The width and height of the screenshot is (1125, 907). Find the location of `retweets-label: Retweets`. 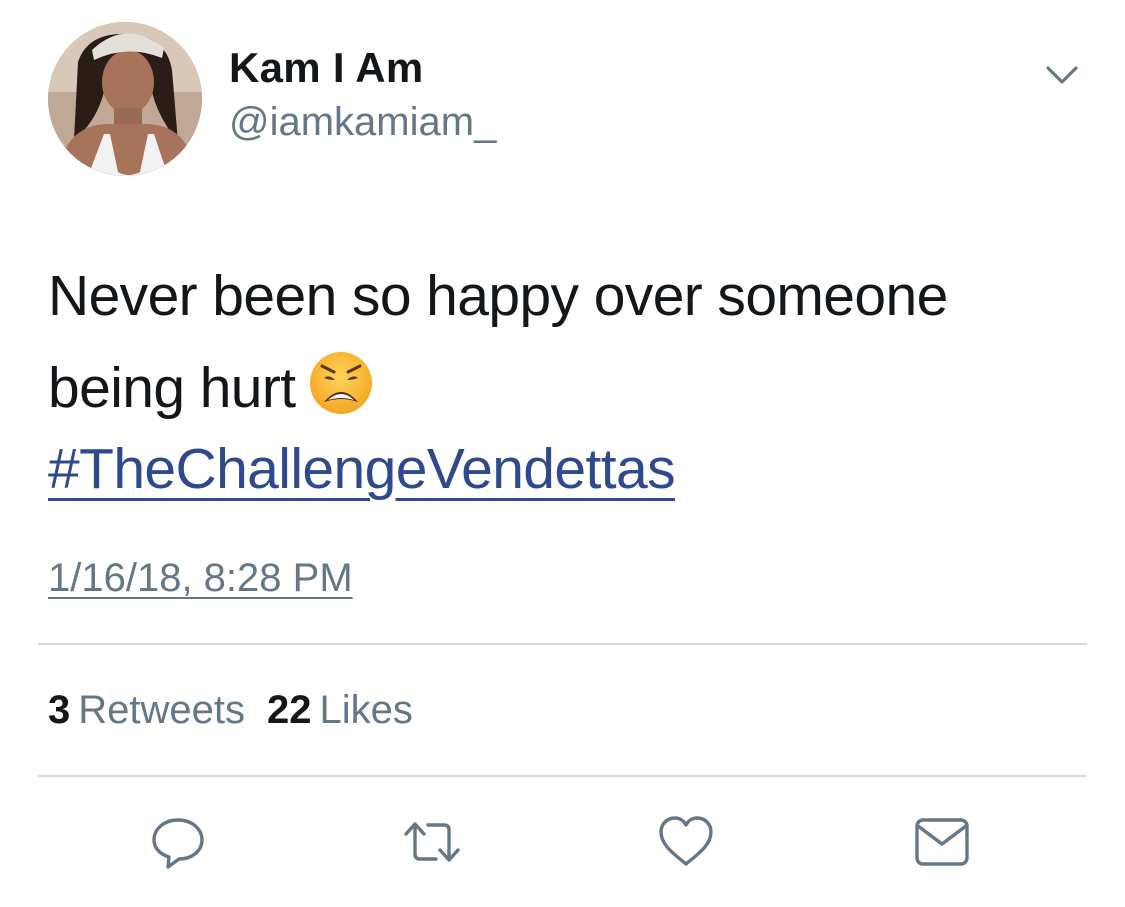

retweets-label: Retweets is located at coordinates (161, 710).